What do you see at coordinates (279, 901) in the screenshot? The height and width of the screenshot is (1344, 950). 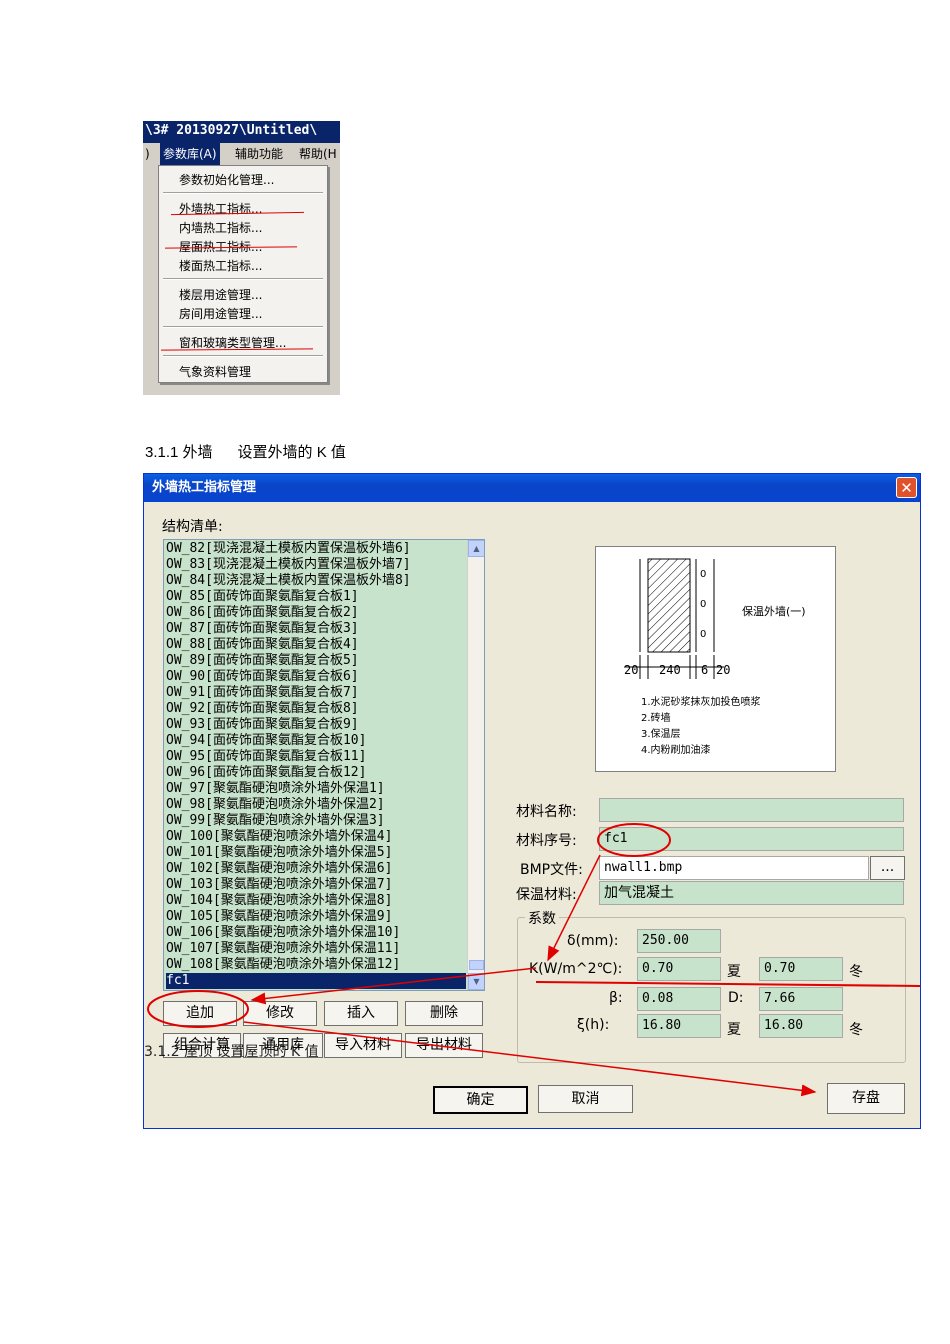 I see `list-item: OW_104[聚氨酯硬泡喷涂外墙外保温8]` at bounding box center [279, 901].